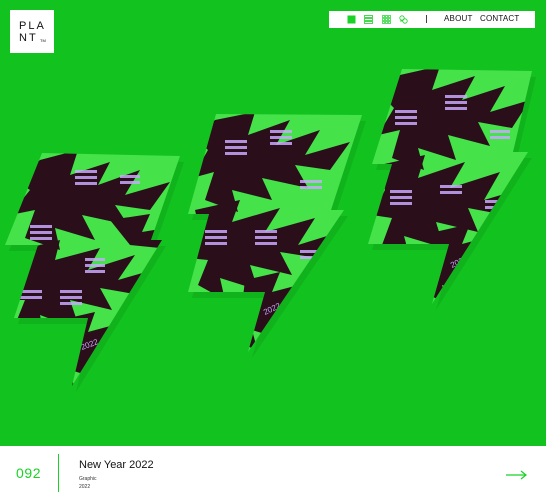  Describe the element at coordinates (403, 19) in the screenshot. I see `related-view-icon` at that location.